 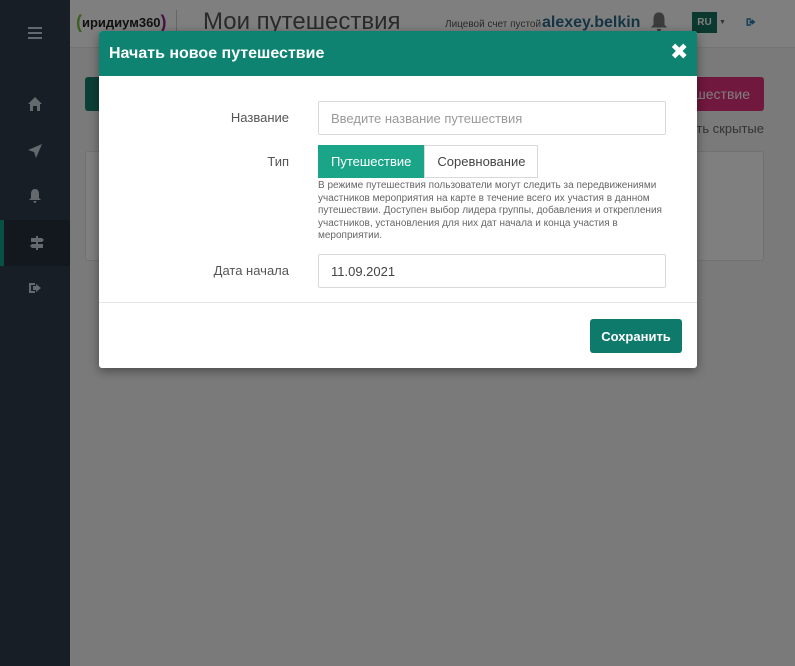 What do you see at coordinates (636, 336) in the screenshot?
I see `save-button: Сохранить` at bounding box center [636, 336].